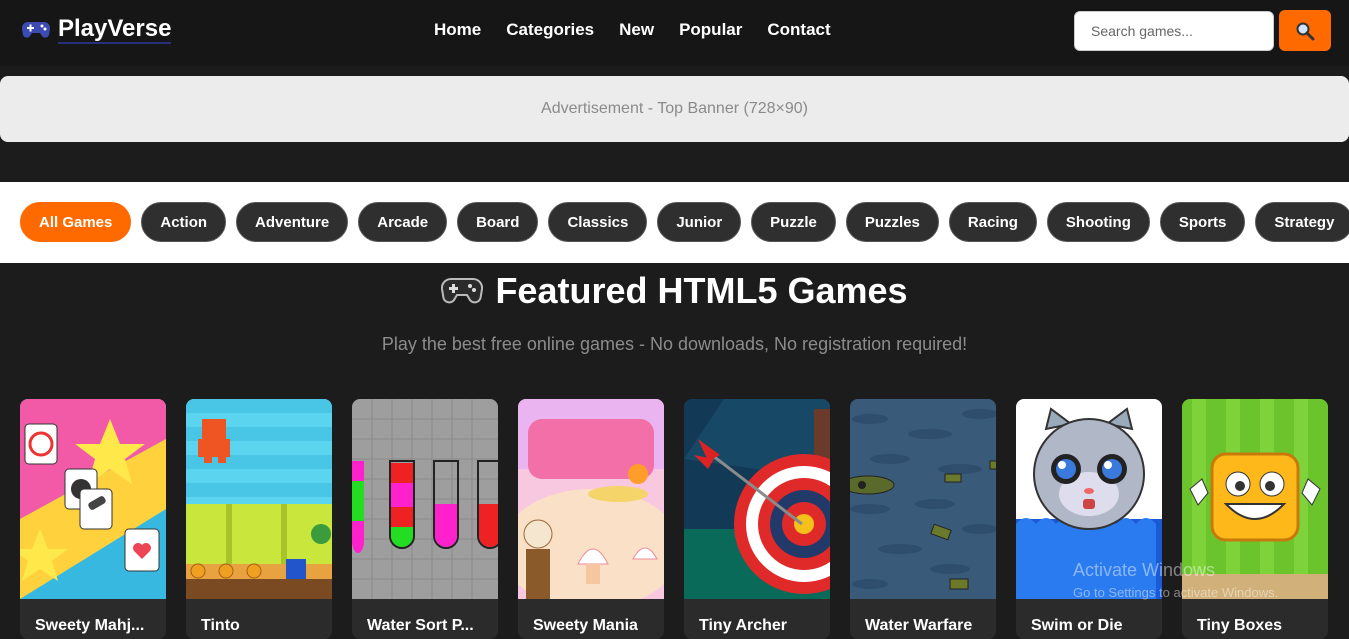 This screenshot has width=1349, height=639. I want to click on game-title: Water Warfare, so click(919, 625).